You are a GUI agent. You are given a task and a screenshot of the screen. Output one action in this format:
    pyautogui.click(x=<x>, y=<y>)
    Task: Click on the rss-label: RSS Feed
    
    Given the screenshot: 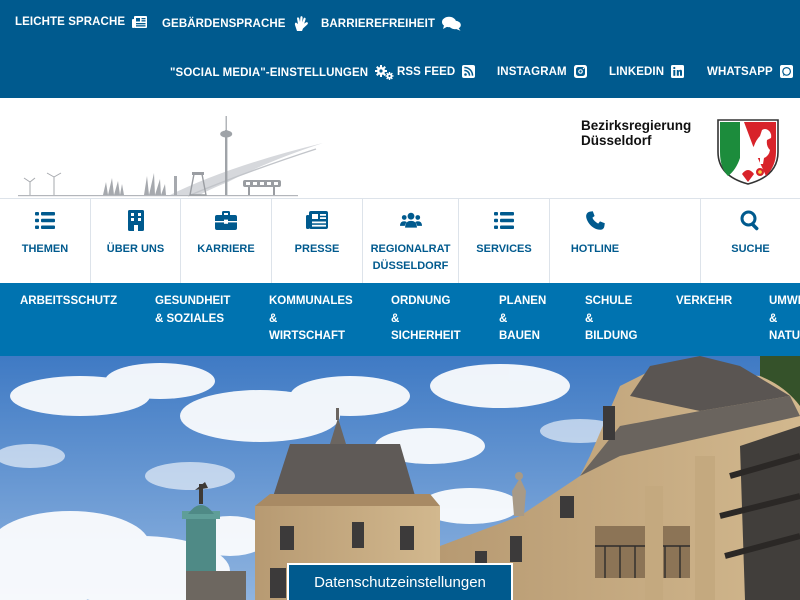 What is the action you would take?
    pyautogui.click(x=426, y=71)
    